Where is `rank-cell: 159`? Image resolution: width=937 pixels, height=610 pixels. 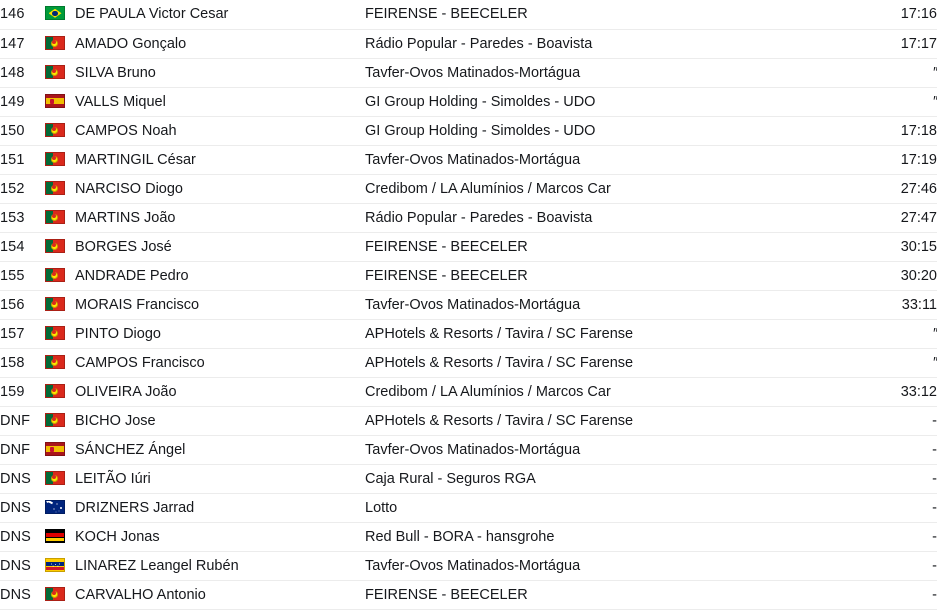
rank-cell: 159 is located at coordinates (12, 391).